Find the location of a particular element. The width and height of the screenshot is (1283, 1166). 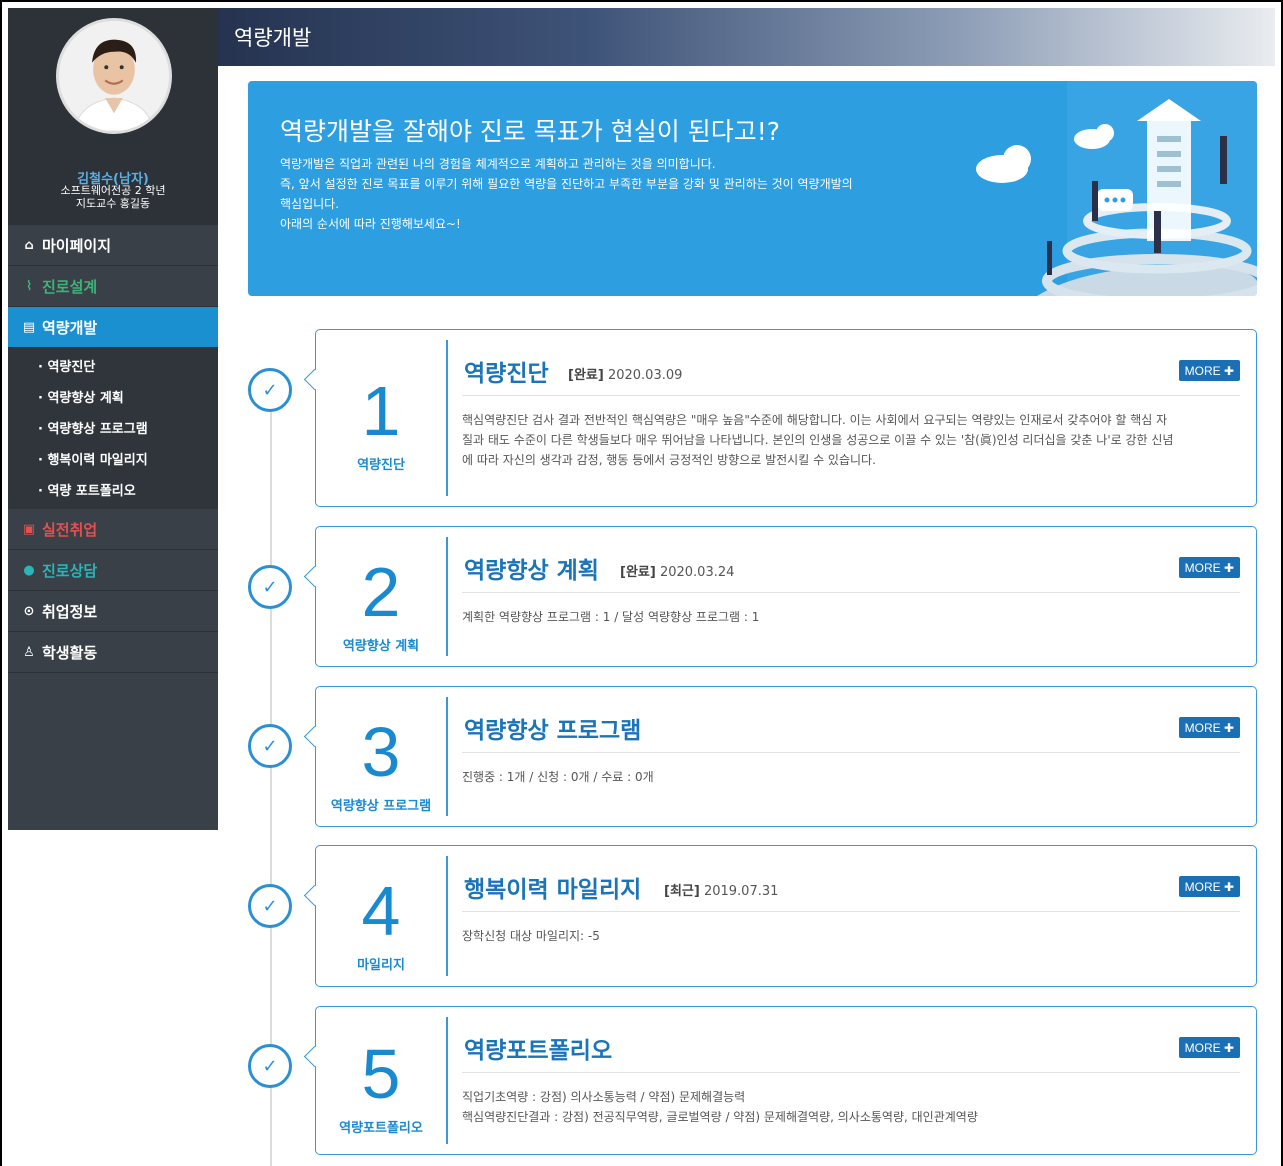

home-icon: ⌂ is located at coordinates (29, 245).